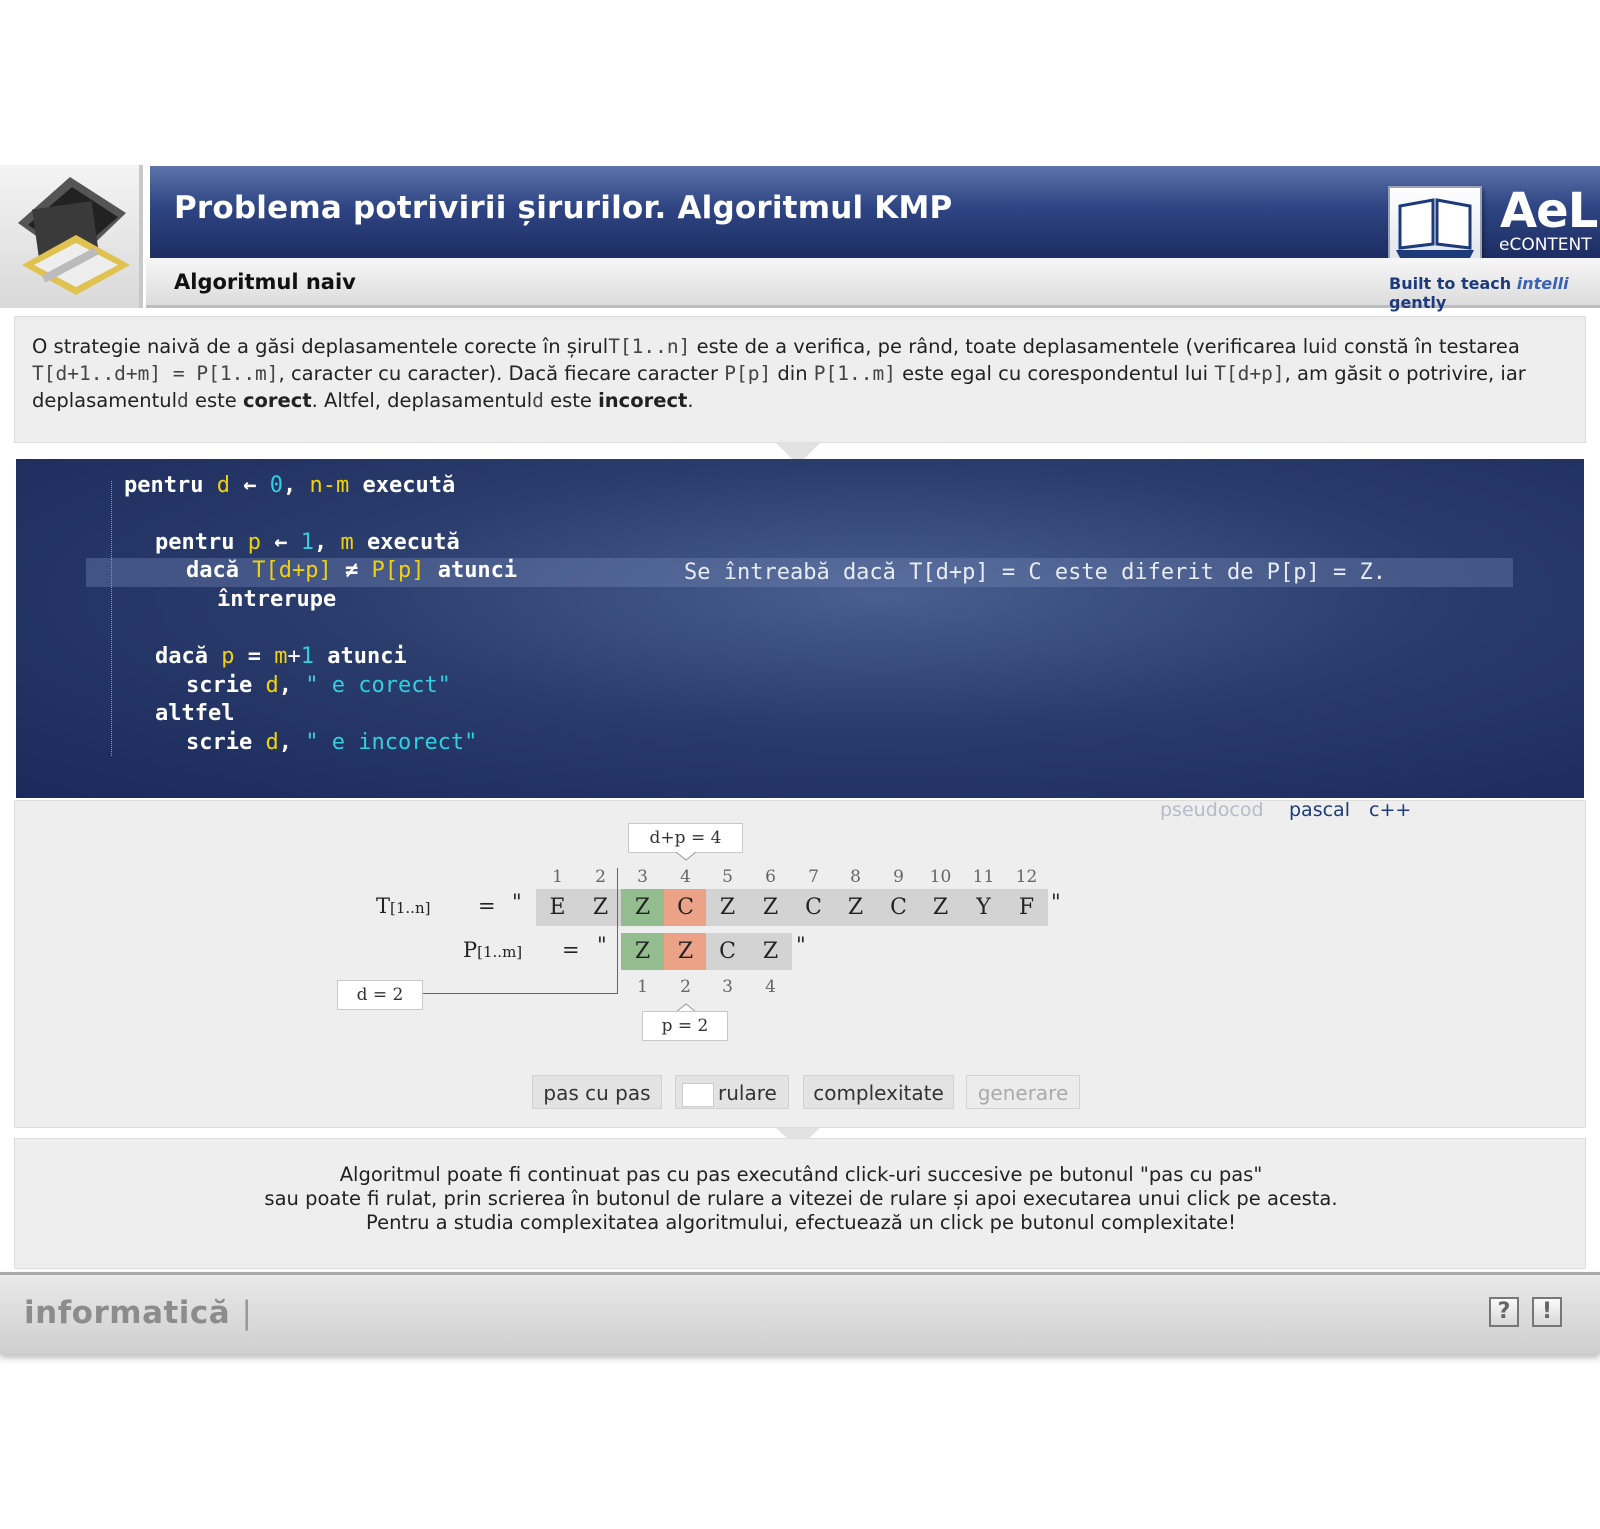 The height and width of the screenshot is (1529, 1600). What do you see at coordinates (332, 742) in the screenshot?
I see `code-line-8: scrie d, " e incorect"` at bounding box center [332, 742].